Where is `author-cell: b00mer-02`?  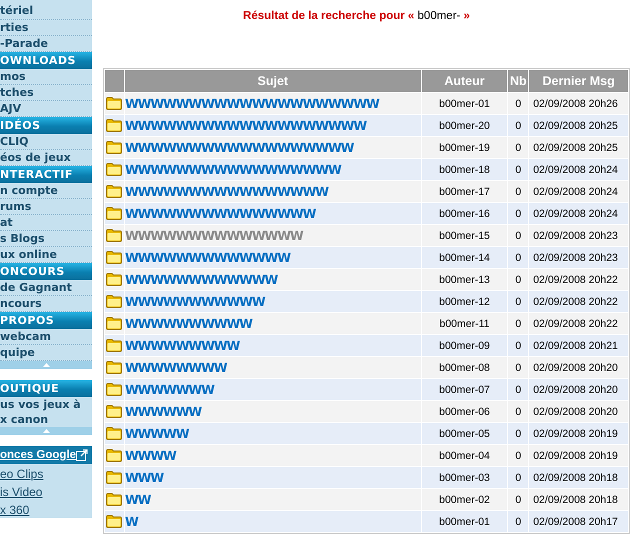 author-cell: b00mer-02 is located at coordinates (465, 499).